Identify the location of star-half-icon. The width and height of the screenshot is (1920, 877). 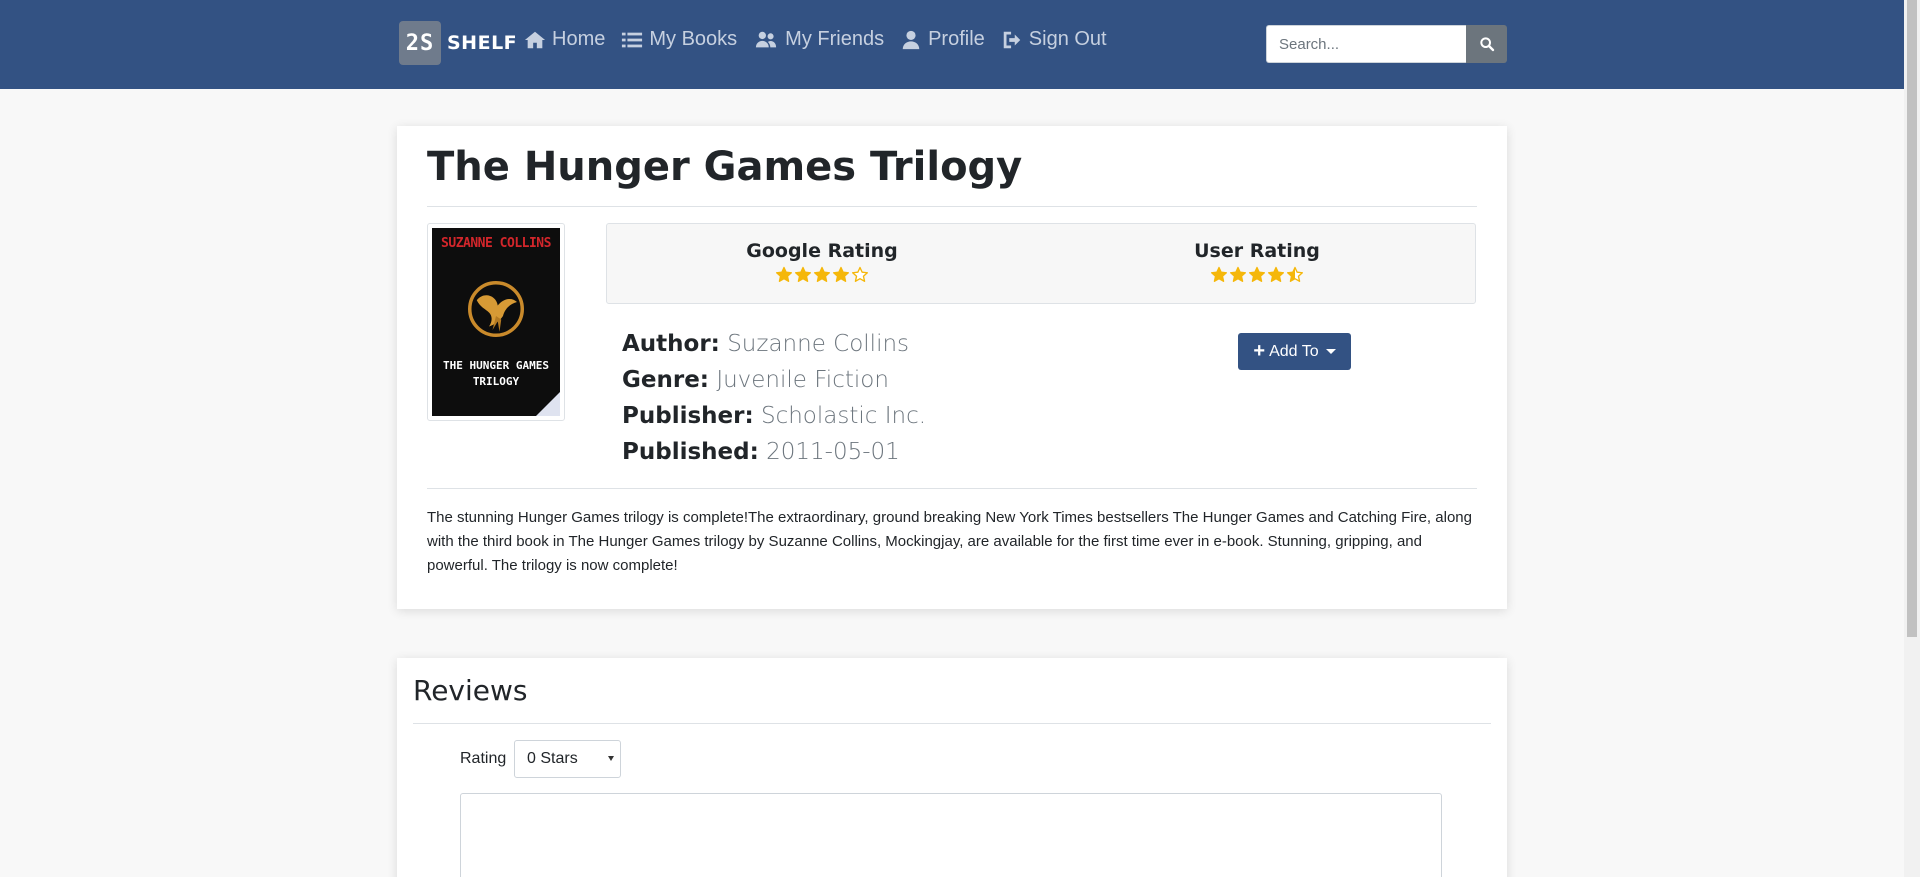
(1295, 274).